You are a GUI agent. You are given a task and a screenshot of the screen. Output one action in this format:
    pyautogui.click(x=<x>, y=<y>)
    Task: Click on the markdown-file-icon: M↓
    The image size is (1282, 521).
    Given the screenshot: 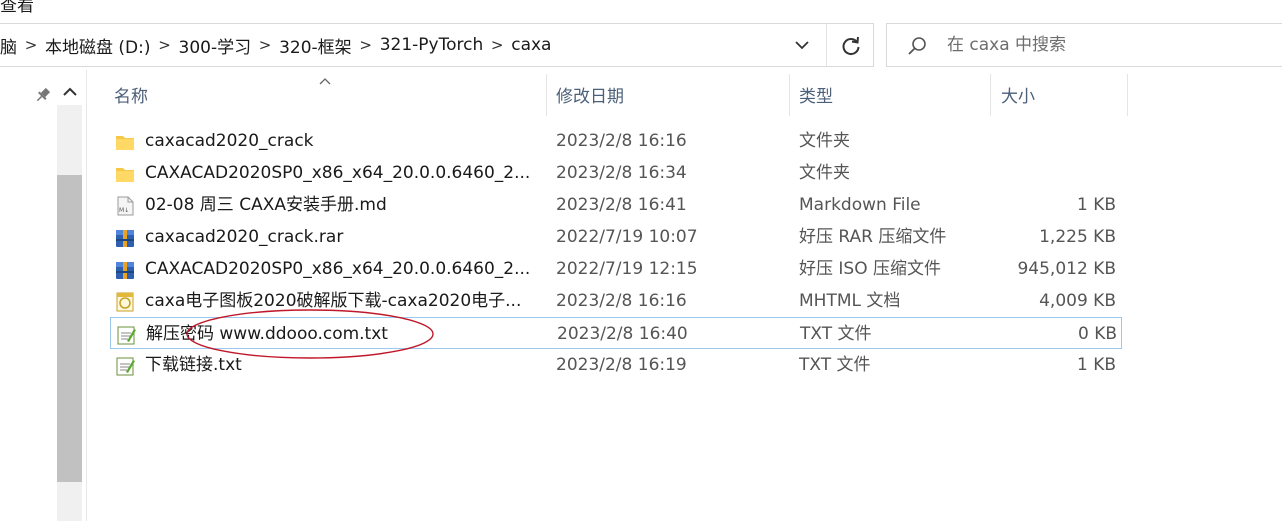 What is the action you would take?
    pyautogui.click(x=125, y=206)
    